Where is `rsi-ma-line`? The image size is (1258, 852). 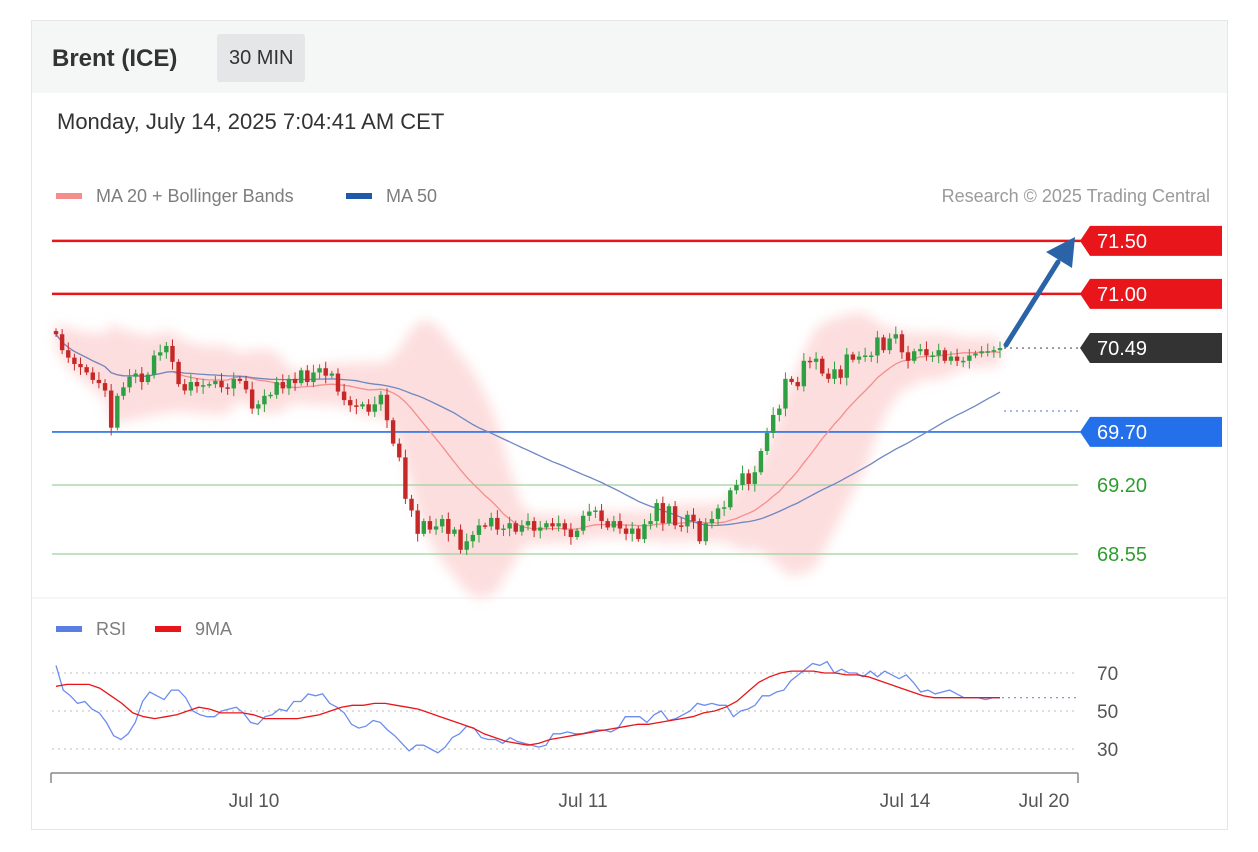 rsi-ma-line is located at coordinates (527, 708).